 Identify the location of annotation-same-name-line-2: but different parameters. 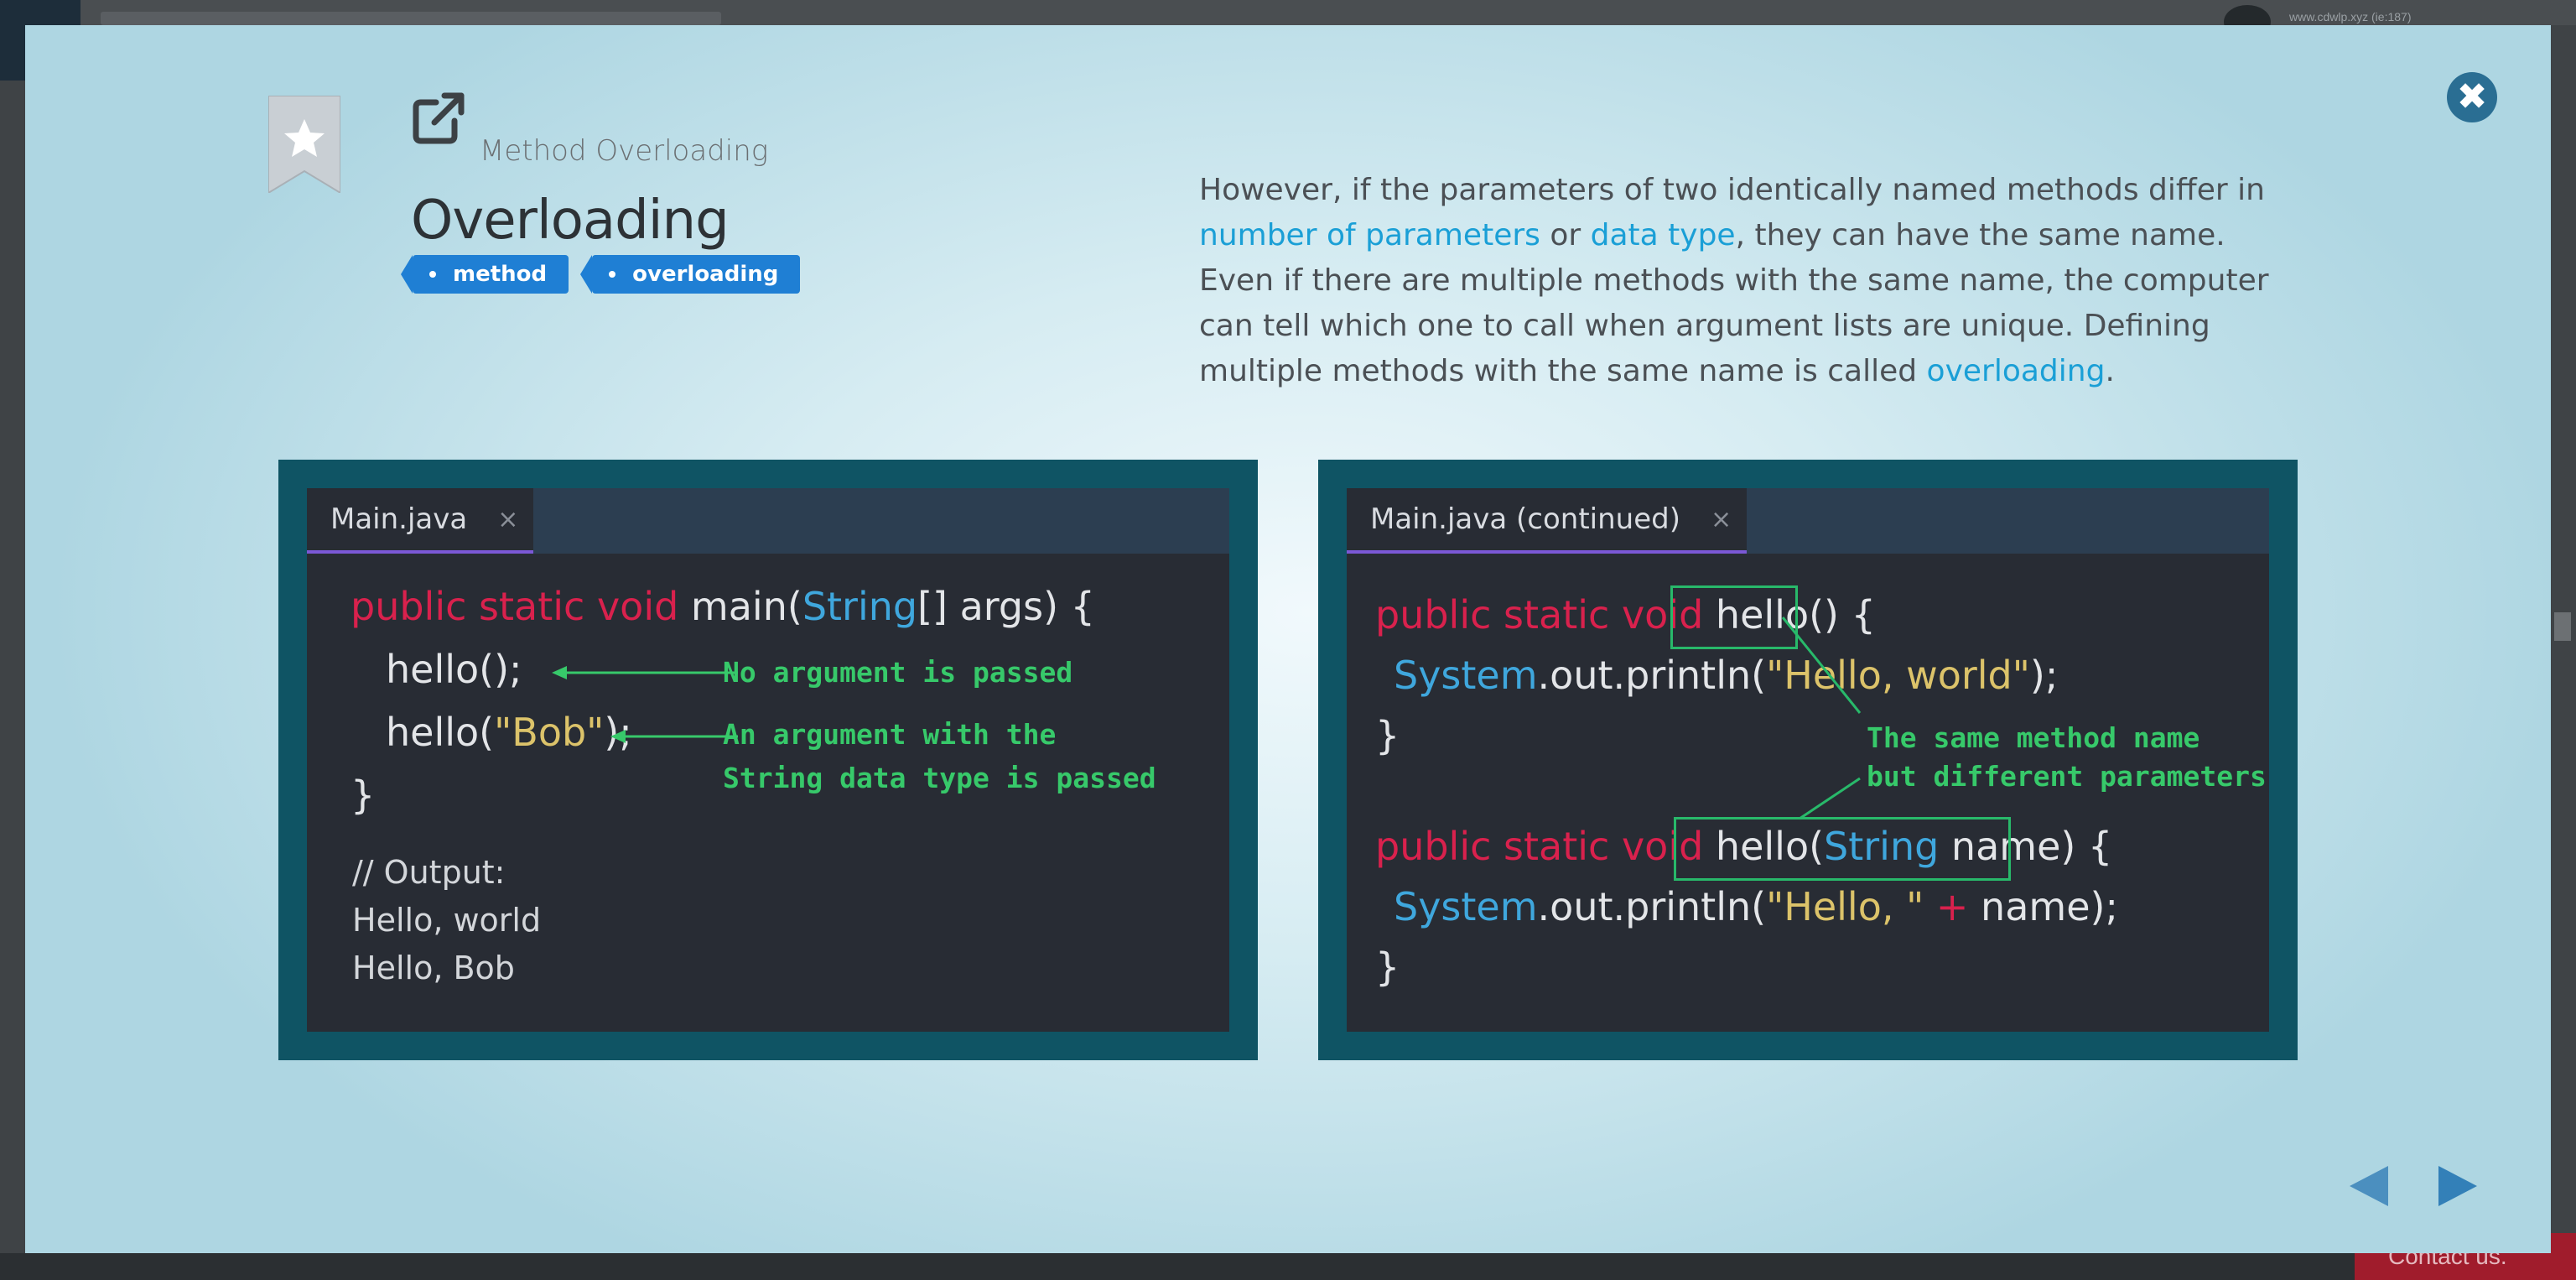
(2067, 776).